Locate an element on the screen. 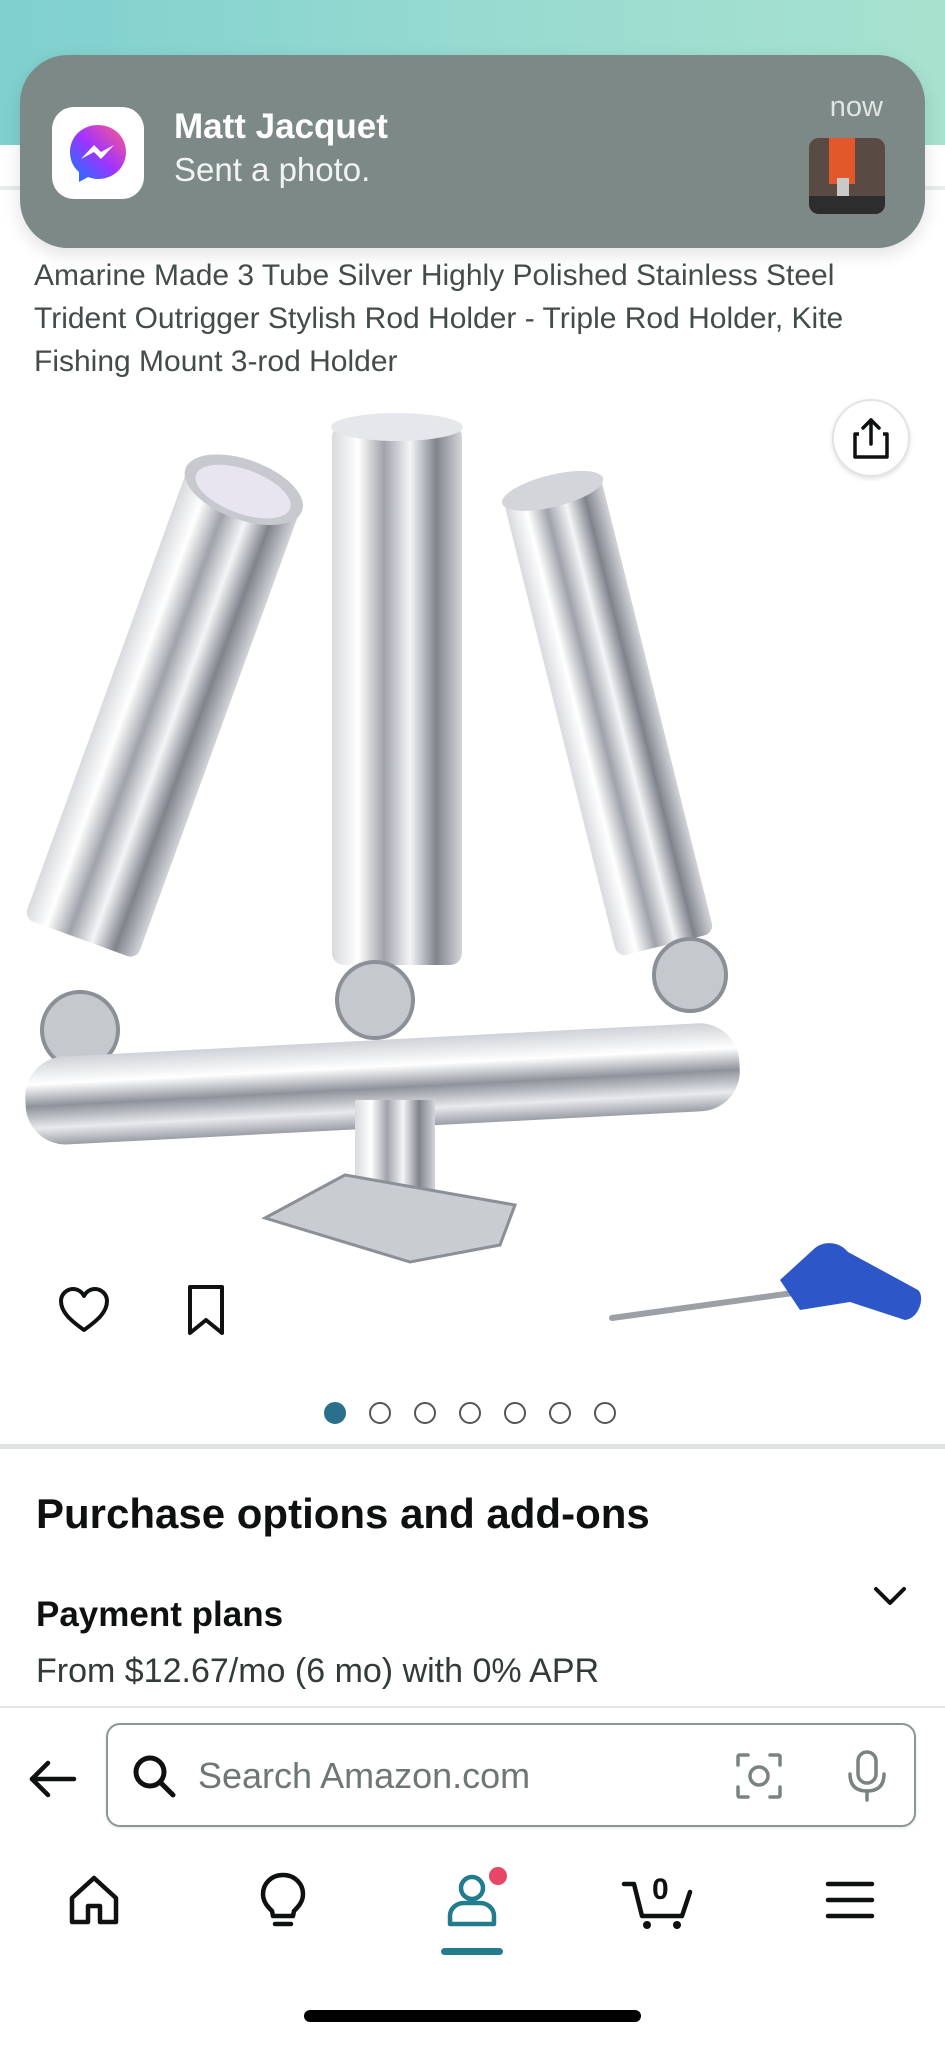  search-placeholder: Search Amazon.com is located at coordinates (364, 1775).